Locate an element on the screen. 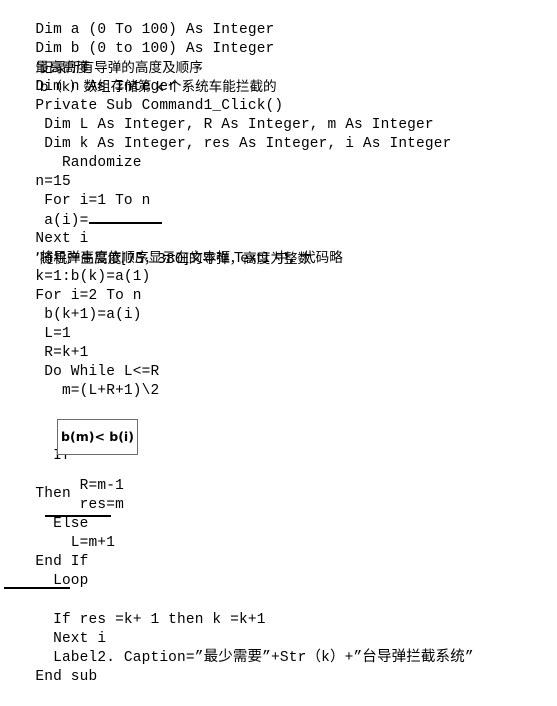 Image resolution: width=557 pixels, height=706 pixels. code-line: n=15 is located at coordinates (278, 172).